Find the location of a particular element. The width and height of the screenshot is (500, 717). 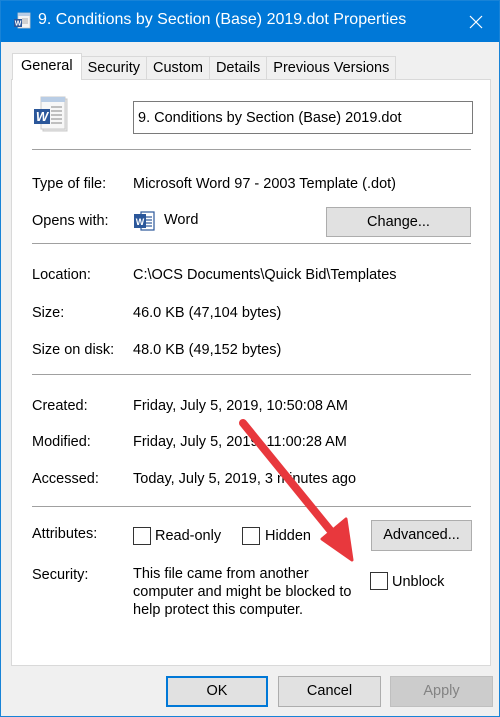

size-label: Size: is located at coordinates (48, 313).